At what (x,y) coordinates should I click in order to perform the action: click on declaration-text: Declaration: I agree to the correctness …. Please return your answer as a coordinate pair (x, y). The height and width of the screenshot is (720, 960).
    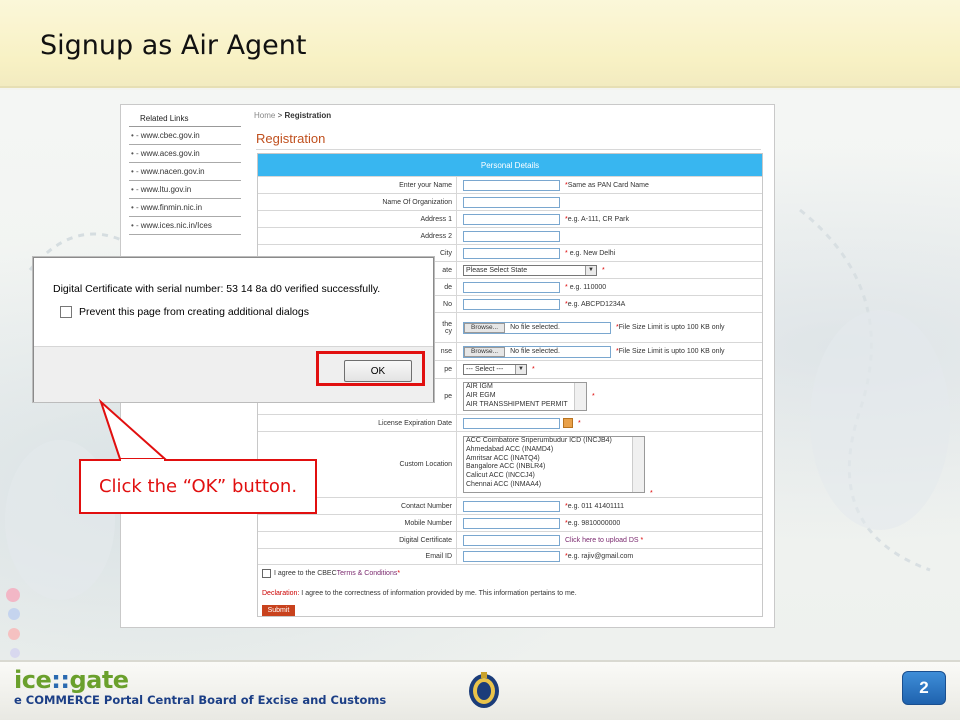
    Looking at the image, I should click on (419, 593).